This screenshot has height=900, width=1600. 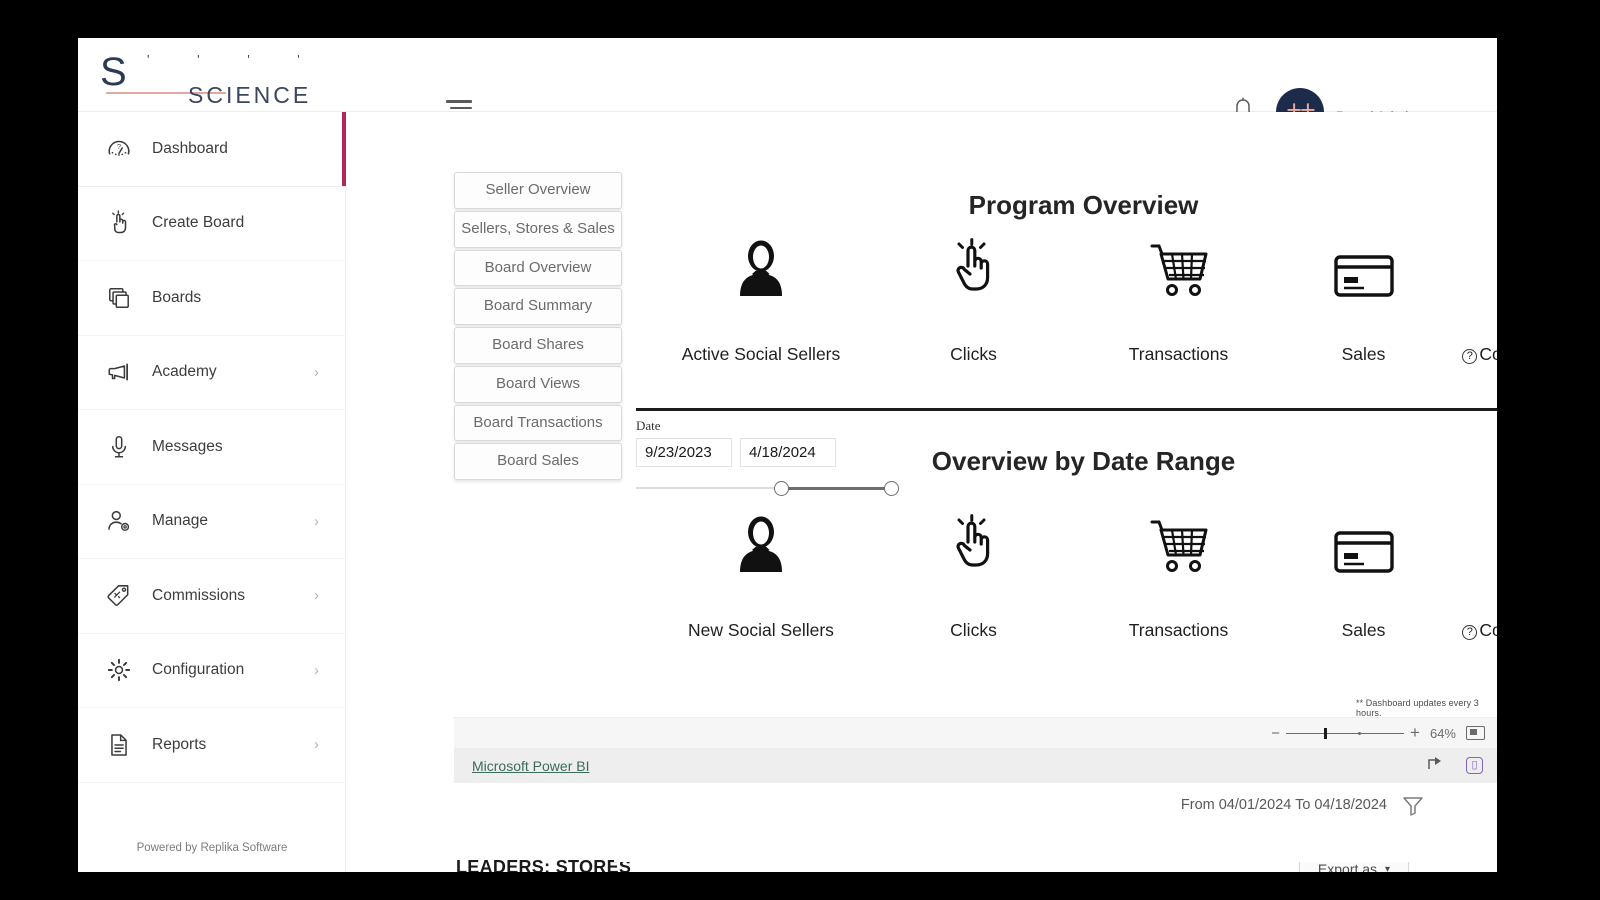 What do you see at coordinates (129, 670) in the screenshot?
I see `gear-icon` at bounding box center [129, 670].